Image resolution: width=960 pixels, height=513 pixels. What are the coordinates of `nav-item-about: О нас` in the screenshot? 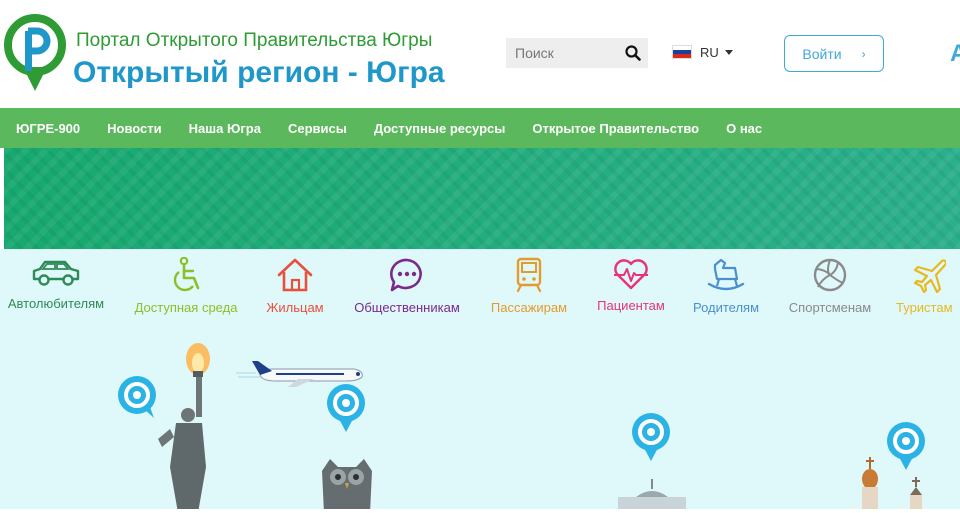 It's located at (744, 128).